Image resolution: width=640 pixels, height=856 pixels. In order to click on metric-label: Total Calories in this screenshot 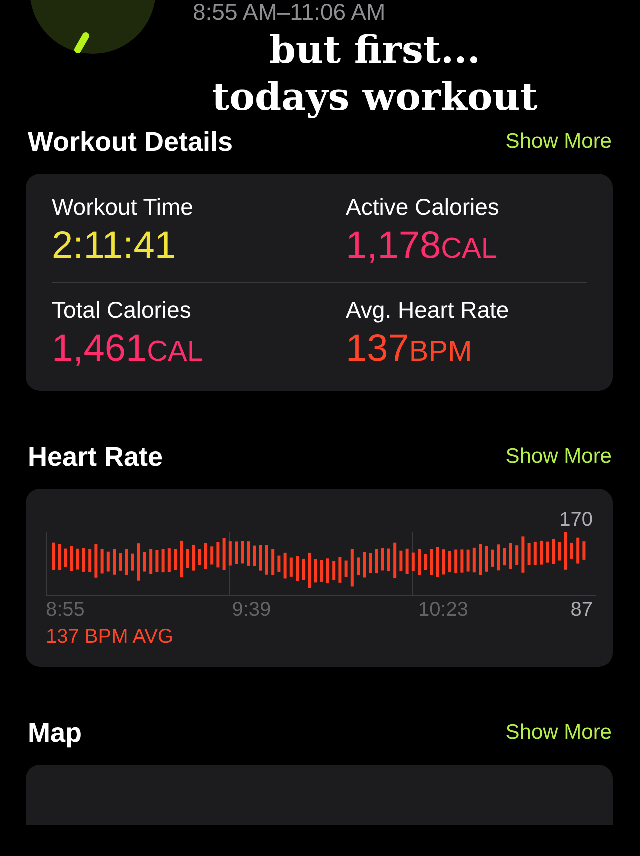, I will do `click(122, 310)`.